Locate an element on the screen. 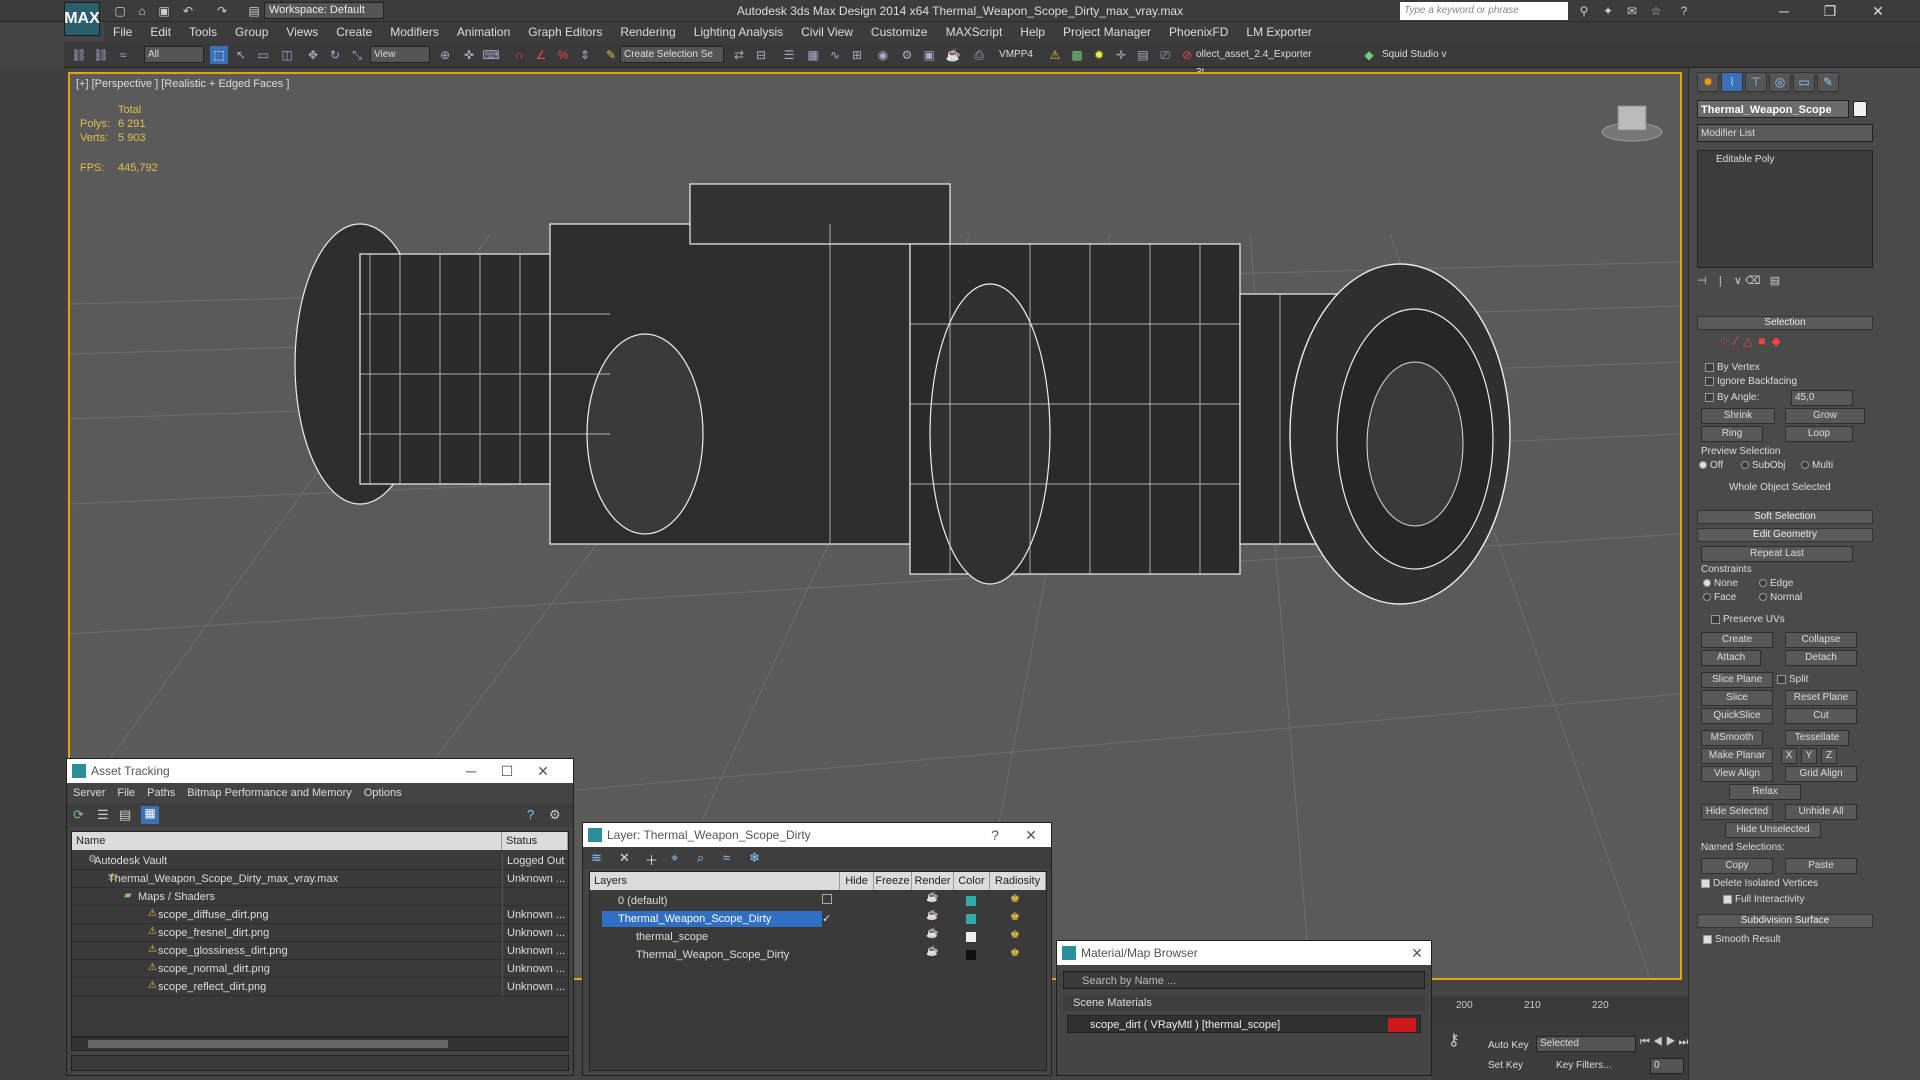  by-angle-checkbox: By Angle: is located at coordinates (1732, 397).